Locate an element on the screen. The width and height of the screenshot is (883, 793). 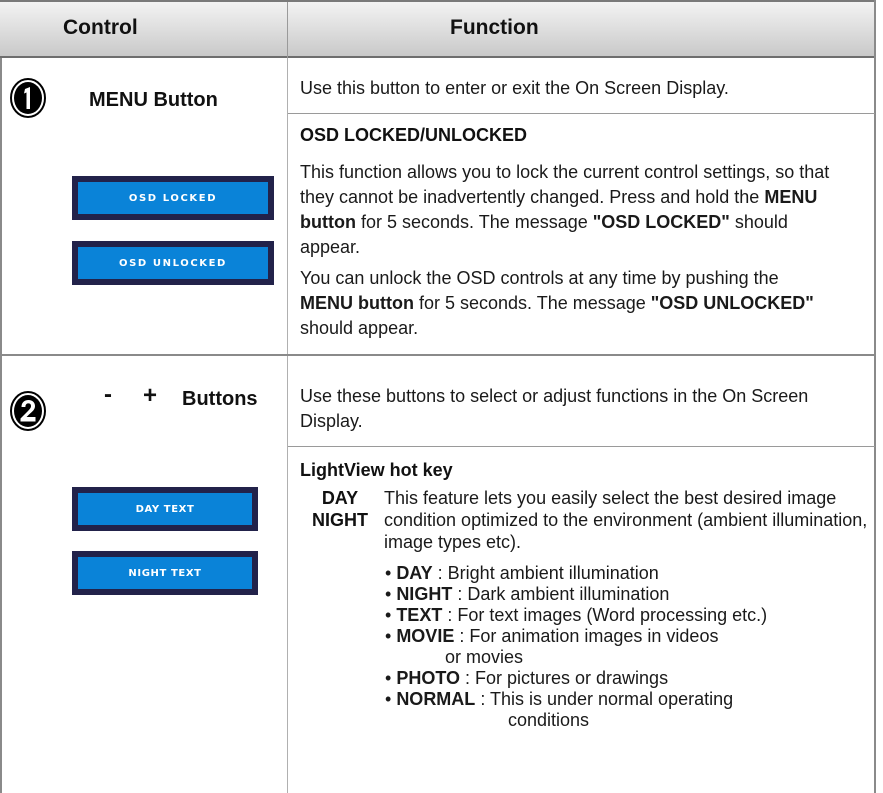
list-item: • MOVIE : For animation images in videos is located at coordinates (552, 636).